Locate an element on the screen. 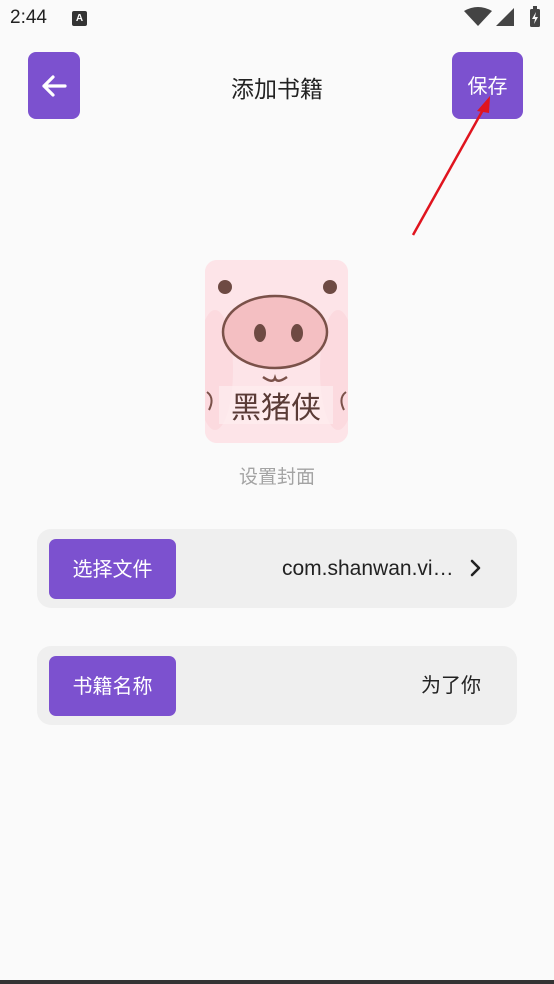  book-name-value: 为了你 is located at coordinates (451, 685).